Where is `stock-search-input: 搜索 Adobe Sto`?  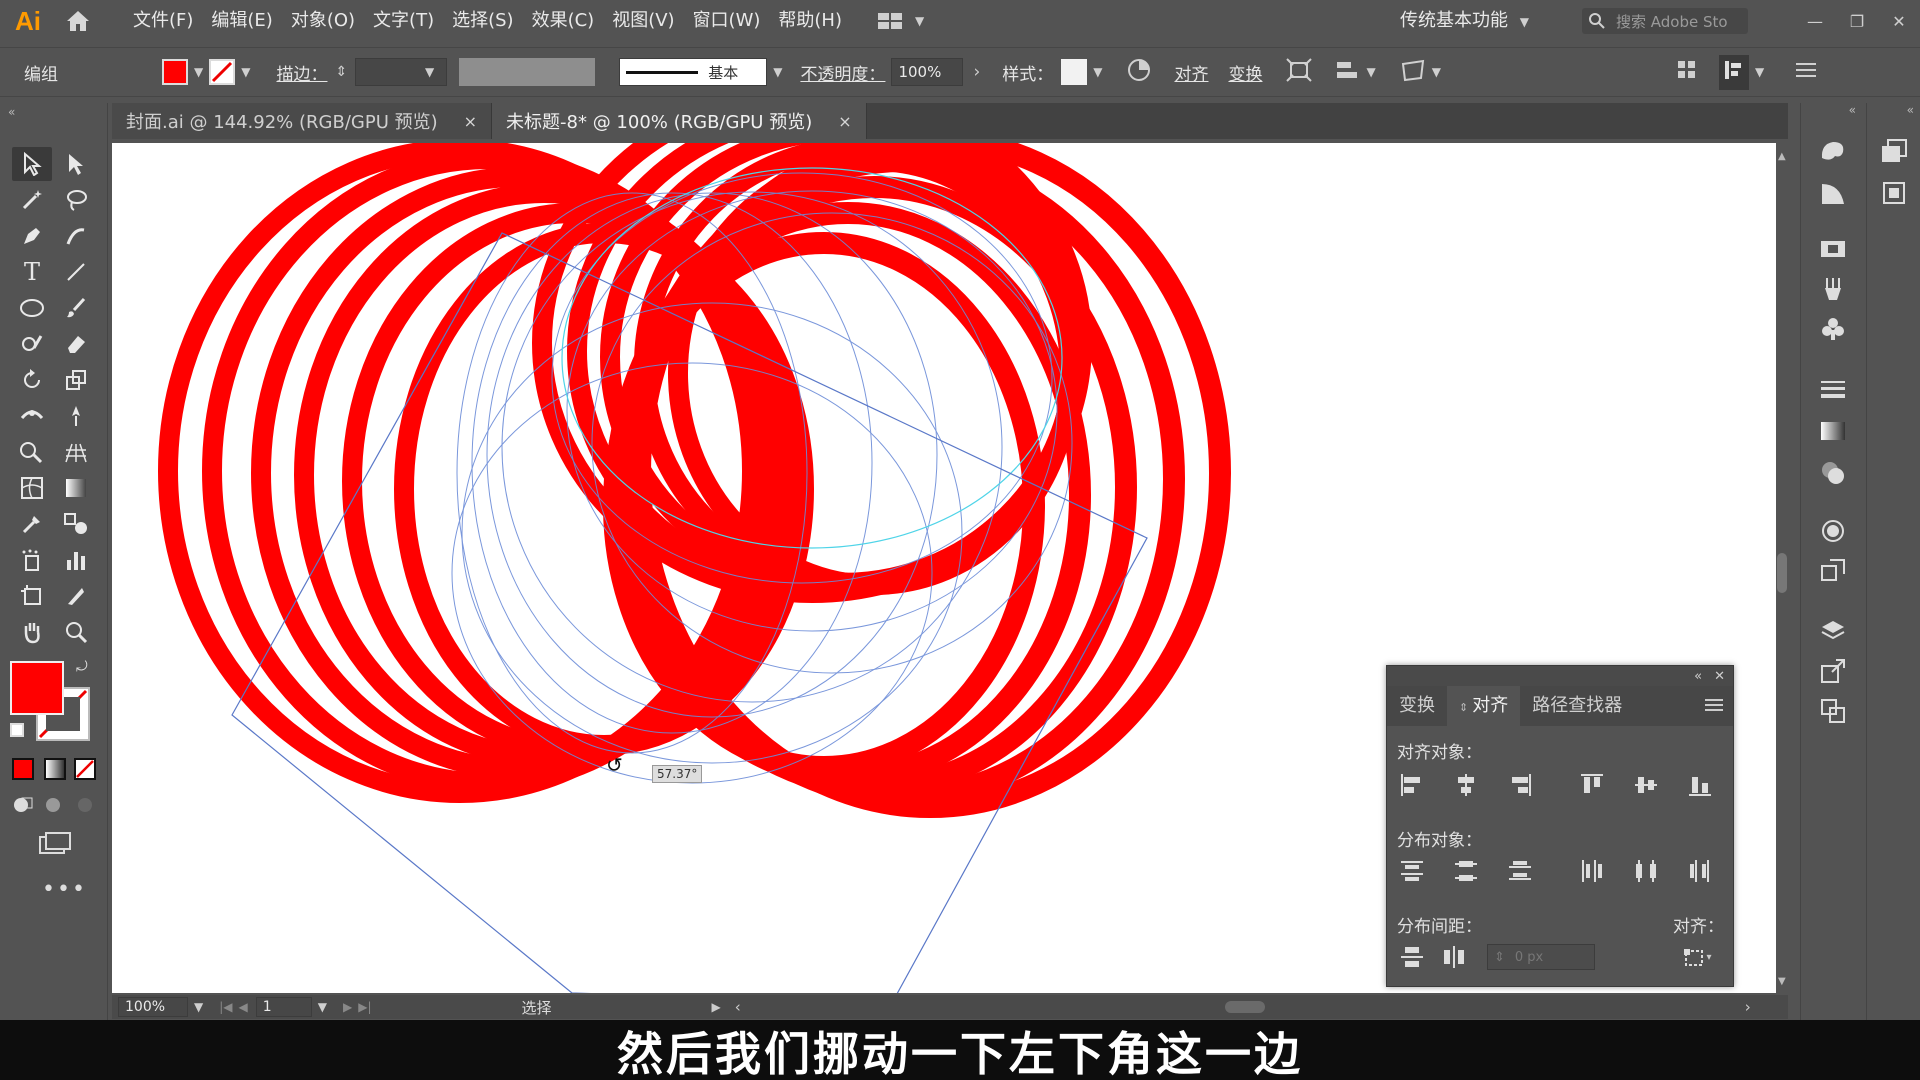 stock-search-input: 搜索 Adobe Sto is located at coordinates (1665, 21).